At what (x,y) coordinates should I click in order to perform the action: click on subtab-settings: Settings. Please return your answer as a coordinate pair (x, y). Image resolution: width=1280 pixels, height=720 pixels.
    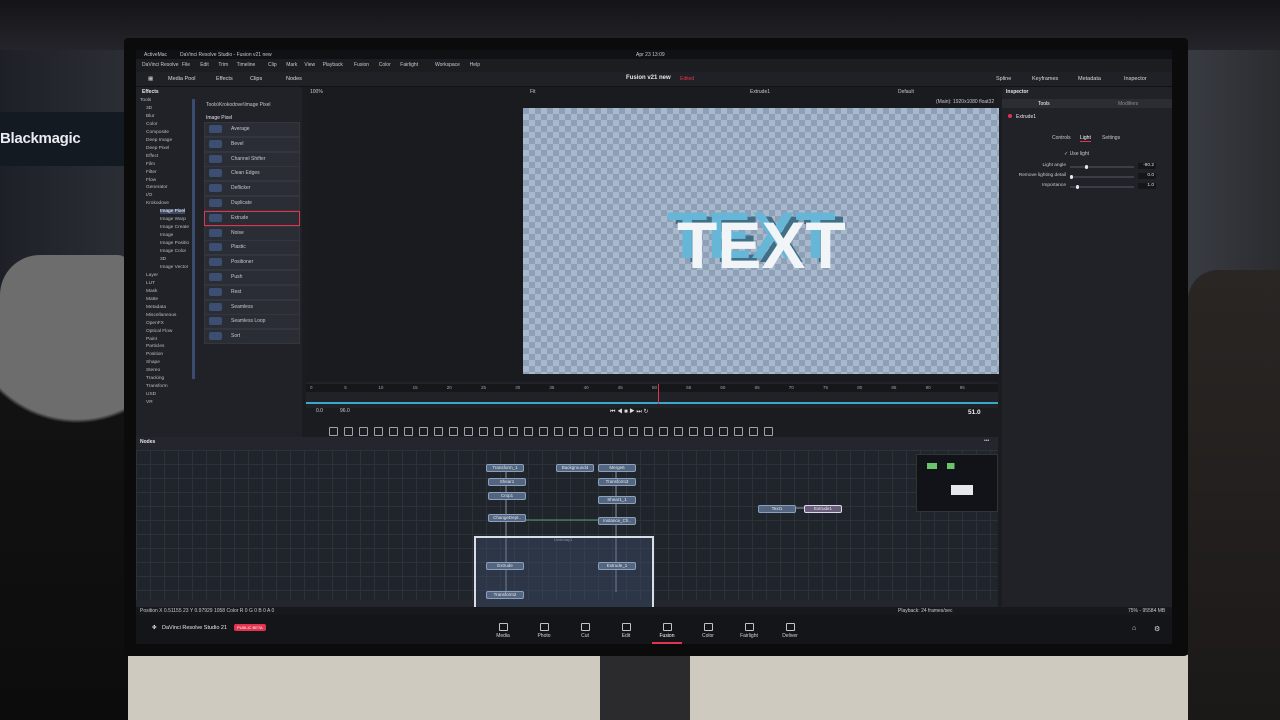
    Looking at the image, I should click on (1111, 138).